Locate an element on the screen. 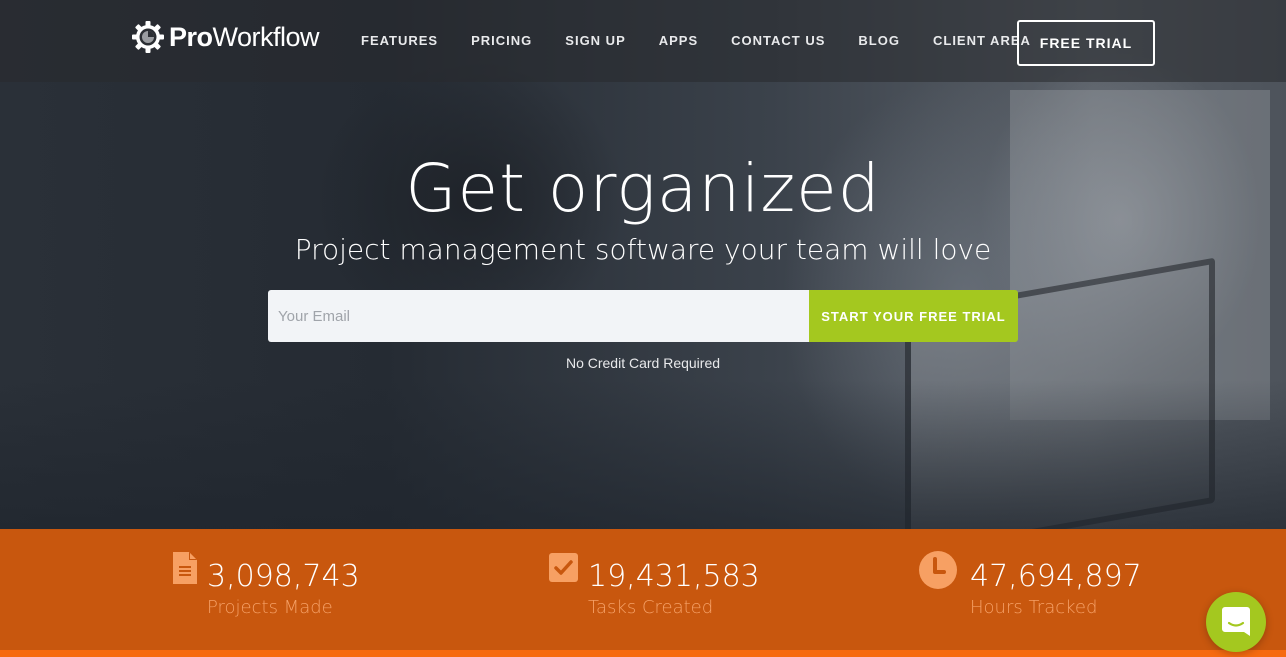  nav-link-blog: BLOG is located at coordinates (879, 40).